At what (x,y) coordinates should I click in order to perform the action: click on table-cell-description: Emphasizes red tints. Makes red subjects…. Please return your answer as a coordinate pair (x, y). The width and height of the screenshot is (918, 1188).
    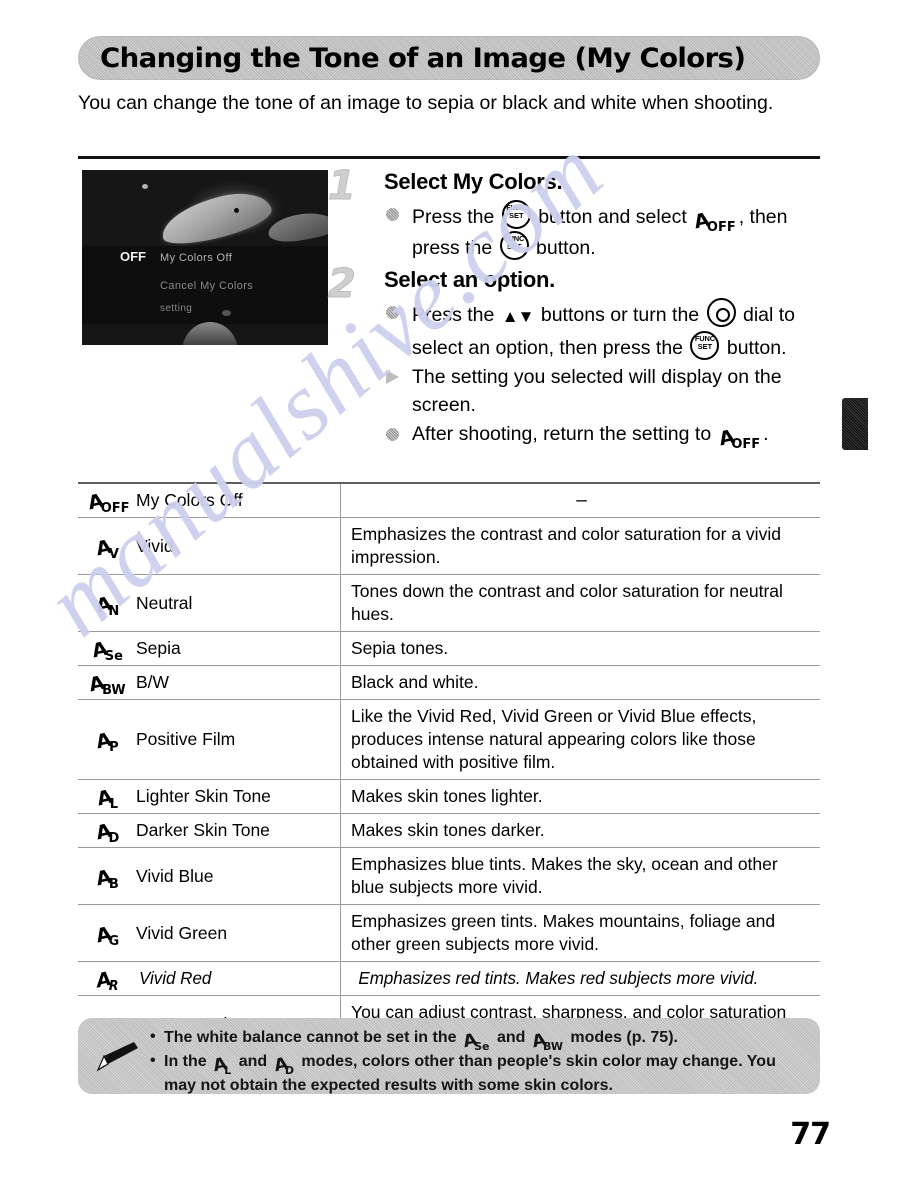
    Looking at the image, I should click on (580, 978).